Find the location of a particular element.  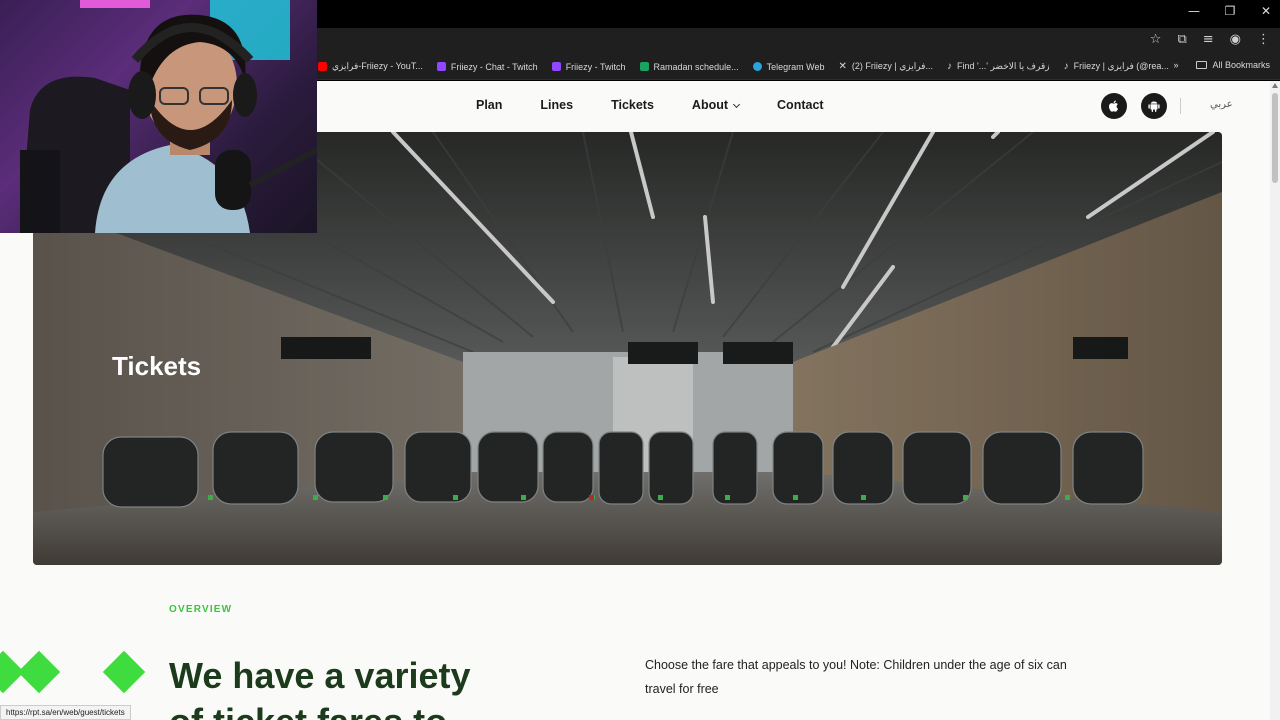

nav-about: About is located at coordinates (716, 105).